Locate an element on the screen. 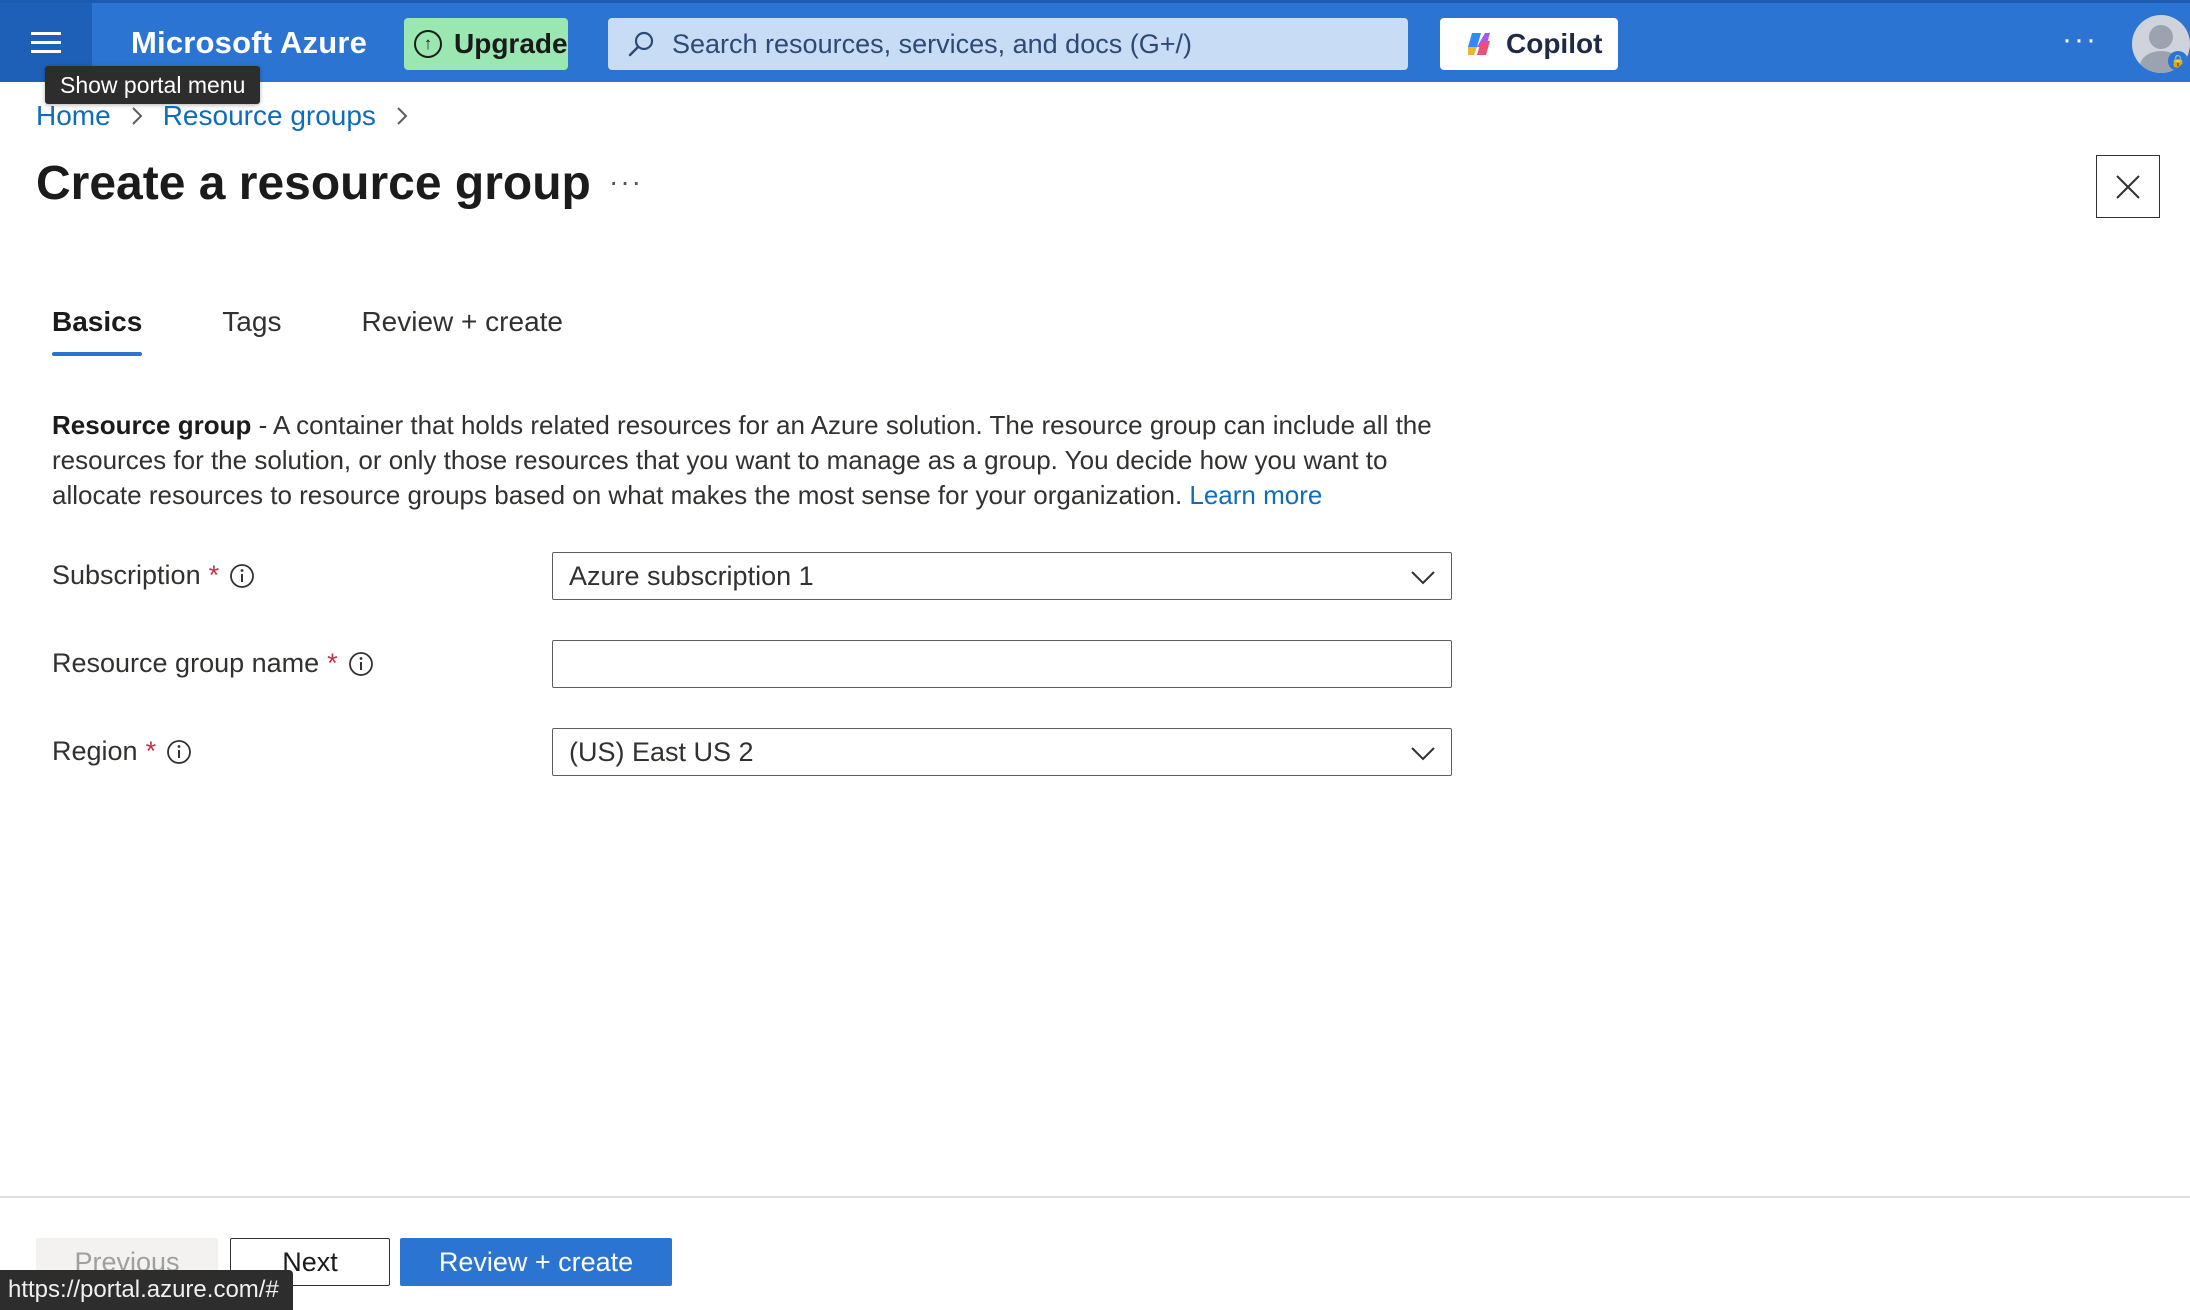 Image resolution: width=2190 pixels, height=1310 pixels. breadcrumb: Home Resource groups is located at coordinates (232, 116).